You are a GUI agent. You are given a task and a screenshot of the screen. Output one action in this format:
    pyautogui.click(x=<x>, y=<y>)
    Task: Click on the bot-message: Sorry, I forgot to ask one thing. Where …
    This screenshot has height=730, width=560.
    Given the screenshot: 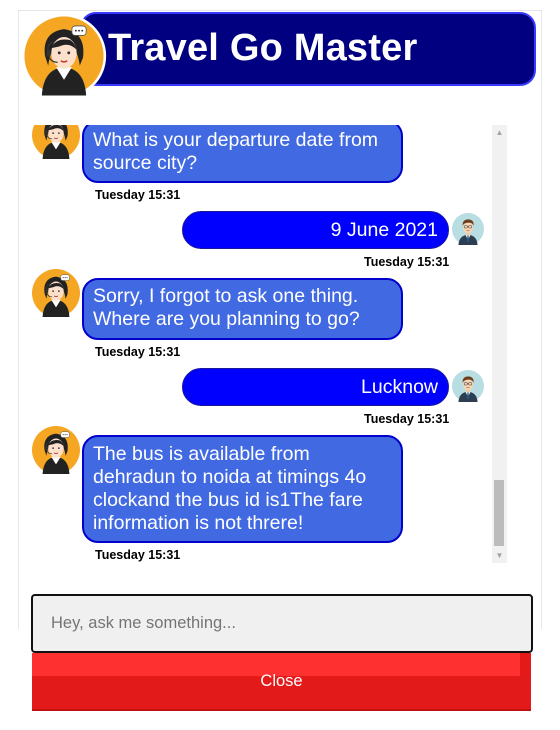 What is the action you would take?
    pyautogui.click(x=242, y=309)
    